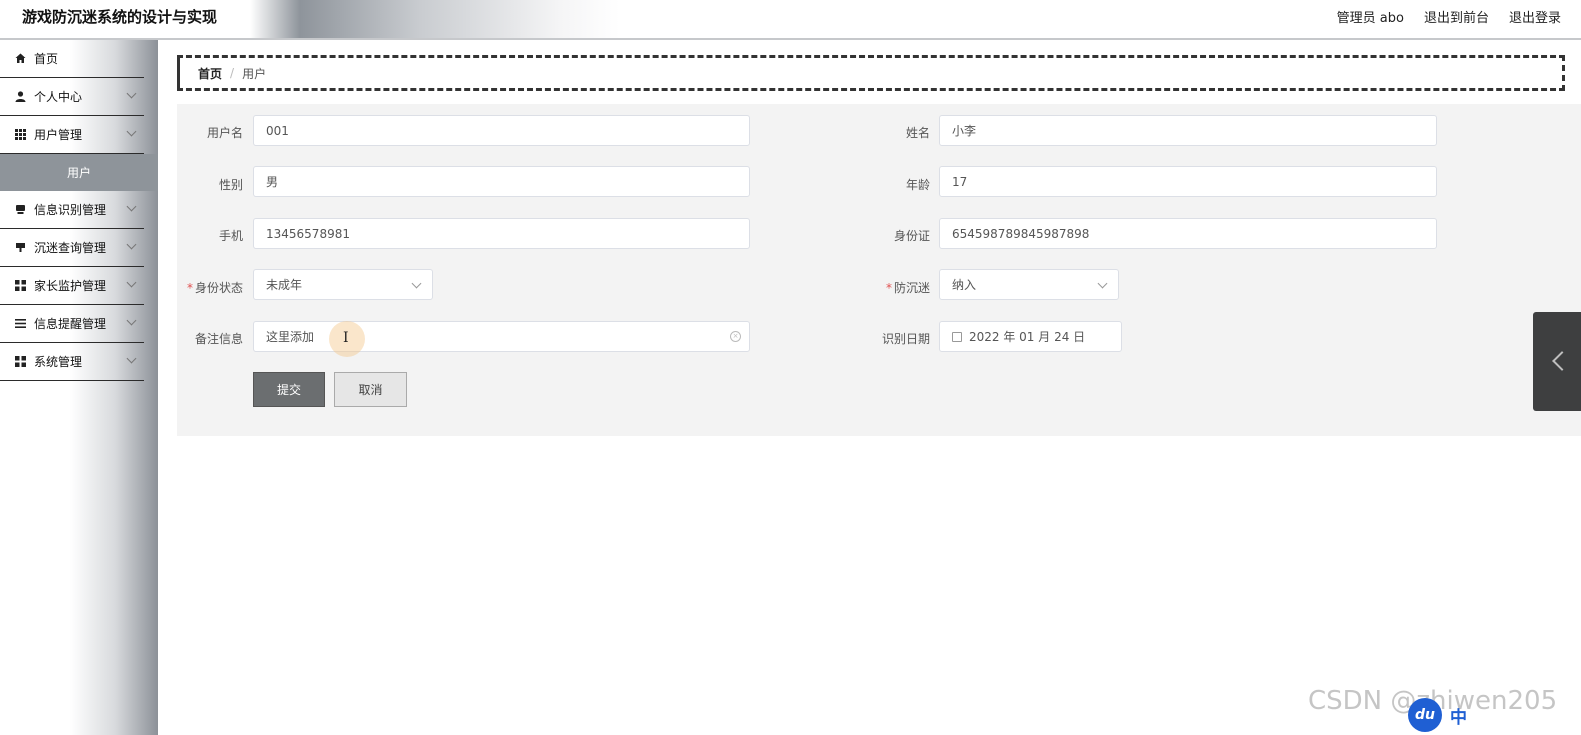  What do you see at coordinates (20, 59) in the screenshot?
I see `home-icon` at bounding box center [20, 59].